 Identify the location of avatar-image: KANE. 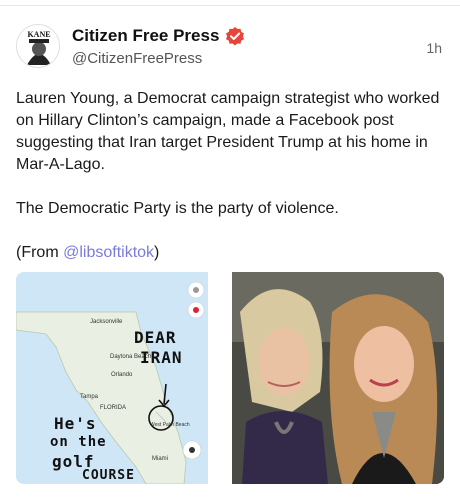
(38, 46).